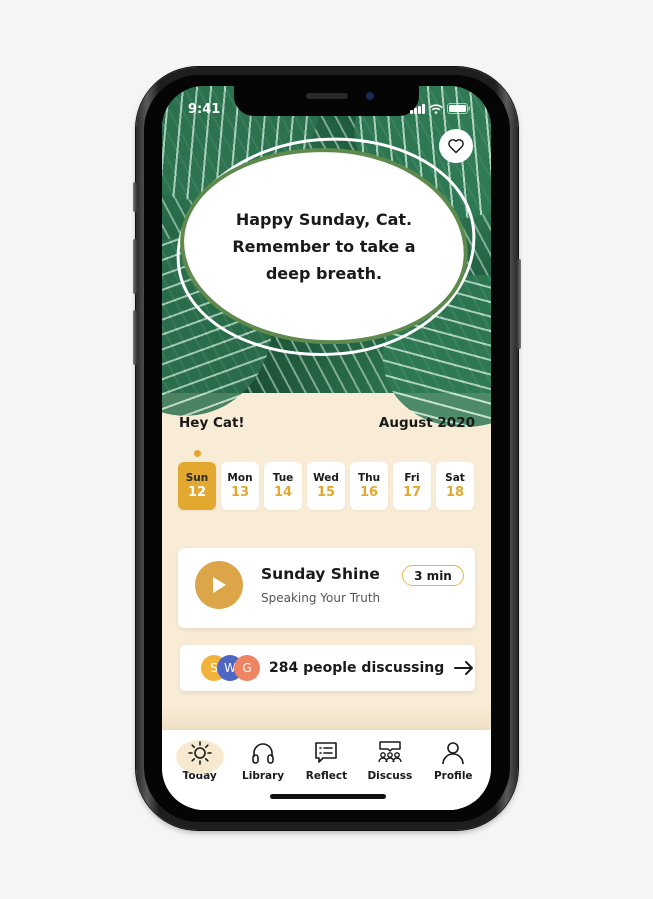 The width and height of the screenshot is (653, 899). Describe the element at coordinates (326, 776) in the screenshot. I see `tab-label: Reflect` at that location.